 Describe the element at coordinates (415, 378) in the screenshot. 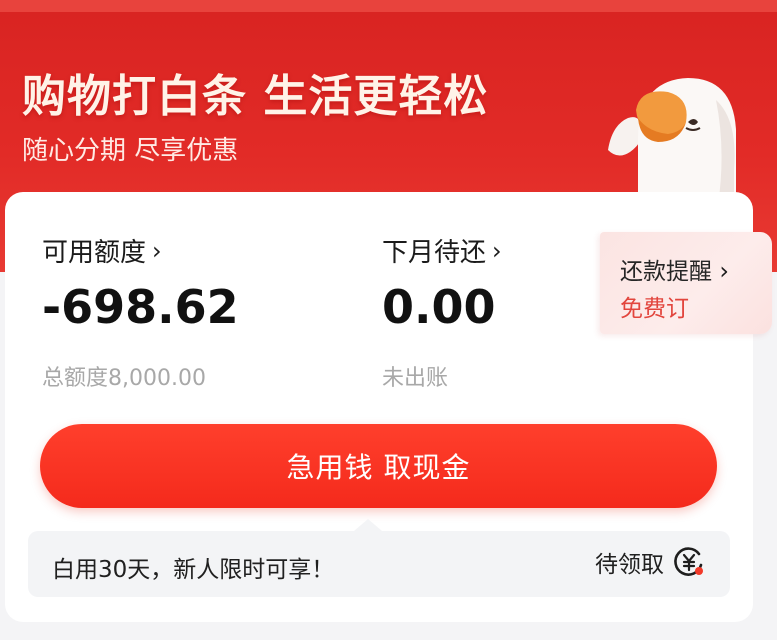

I see `bill-status: 未出账` at that location.